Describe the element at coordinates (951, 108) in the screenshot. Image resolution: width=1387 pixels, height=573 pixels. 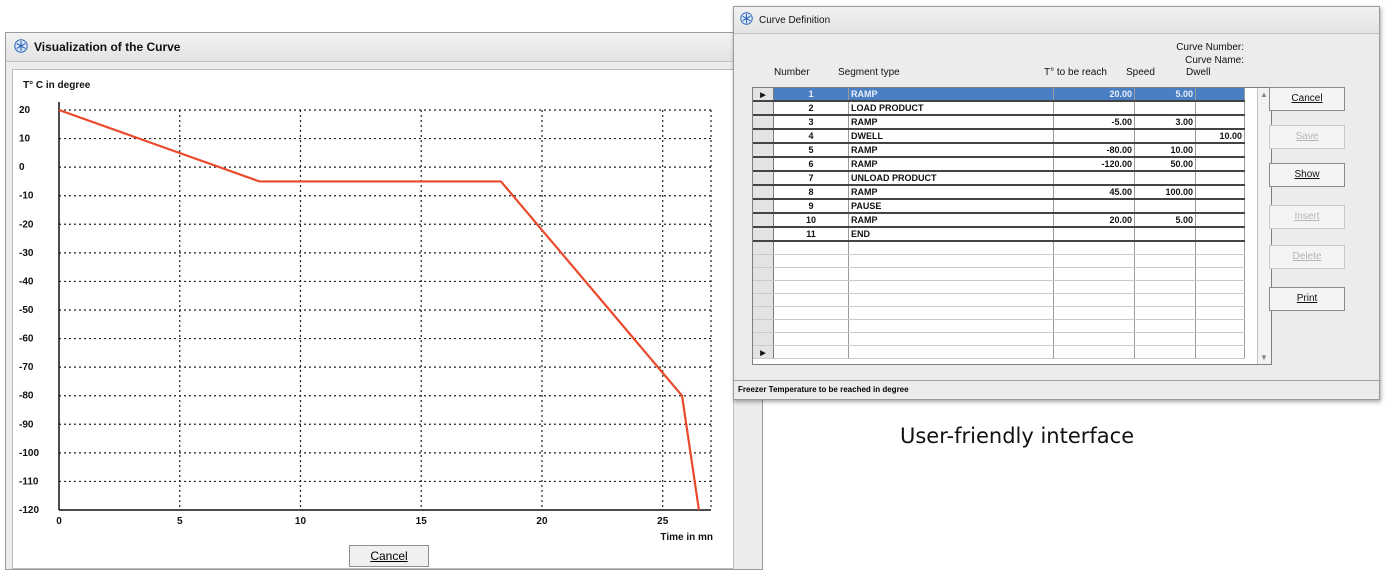
I see `cell-segment-type: LOAD PRODUCT` at that location.